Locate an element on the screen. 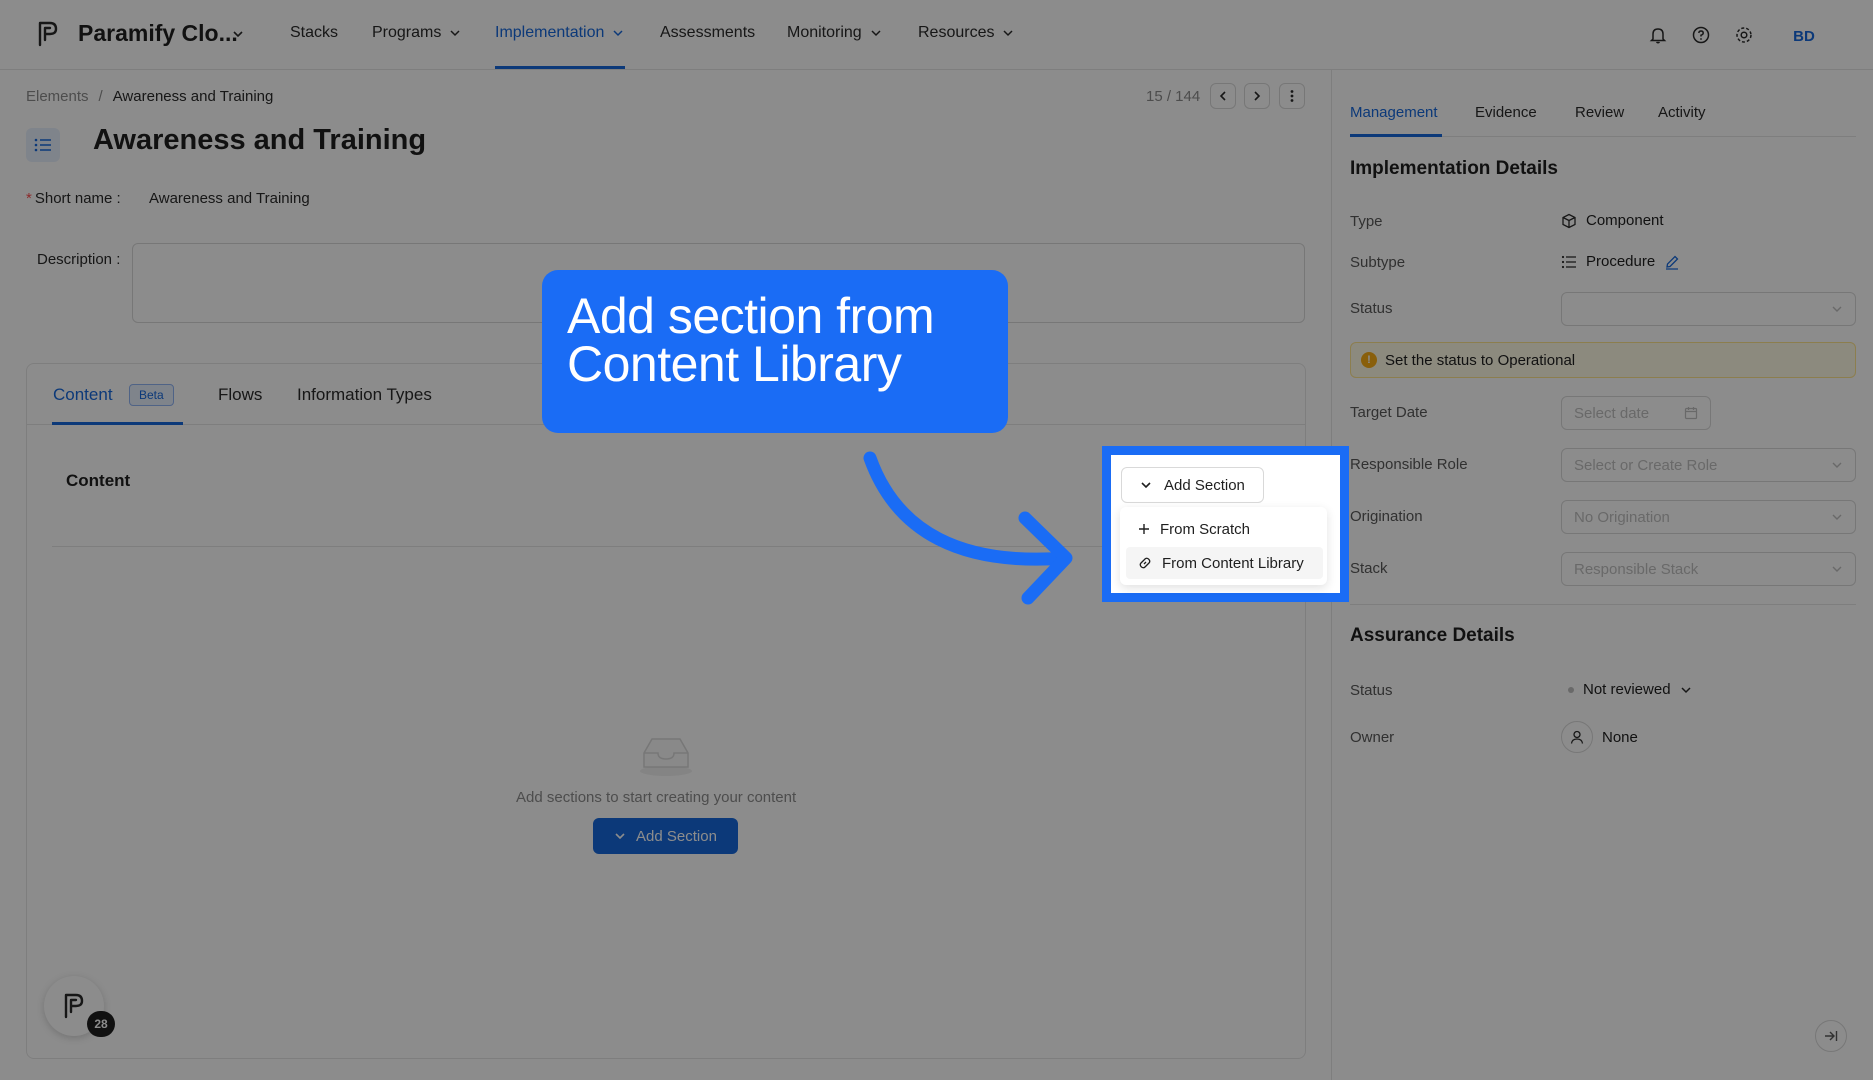 This screenshot has height=1080, width=1873. chevron-down-icon is located at coordinates (1146, 485).